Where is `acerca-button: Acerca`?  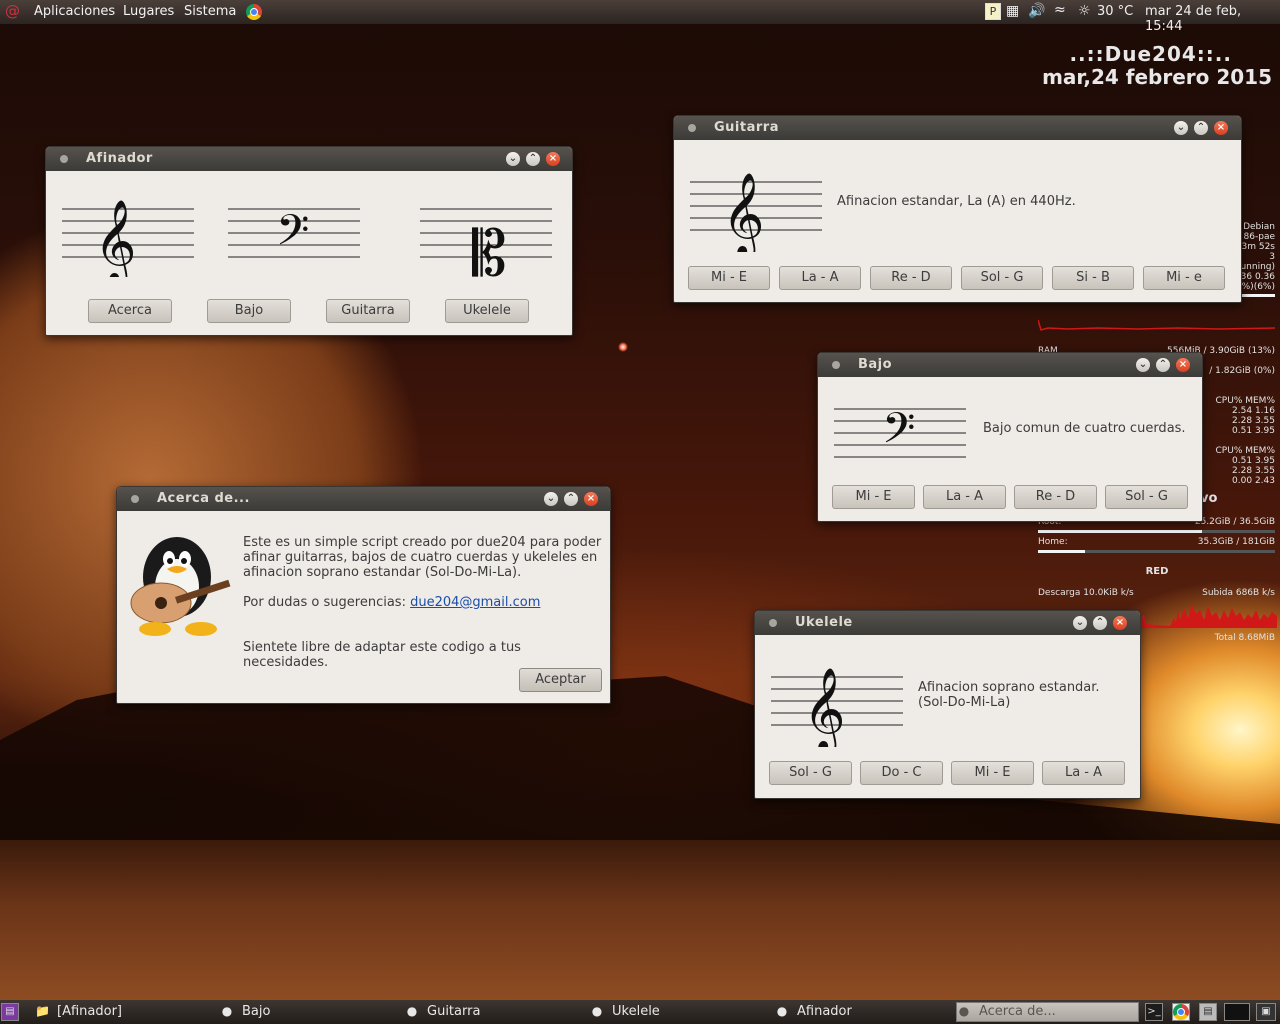
acerca-button: Acerca is located at coordinates (130, 311).